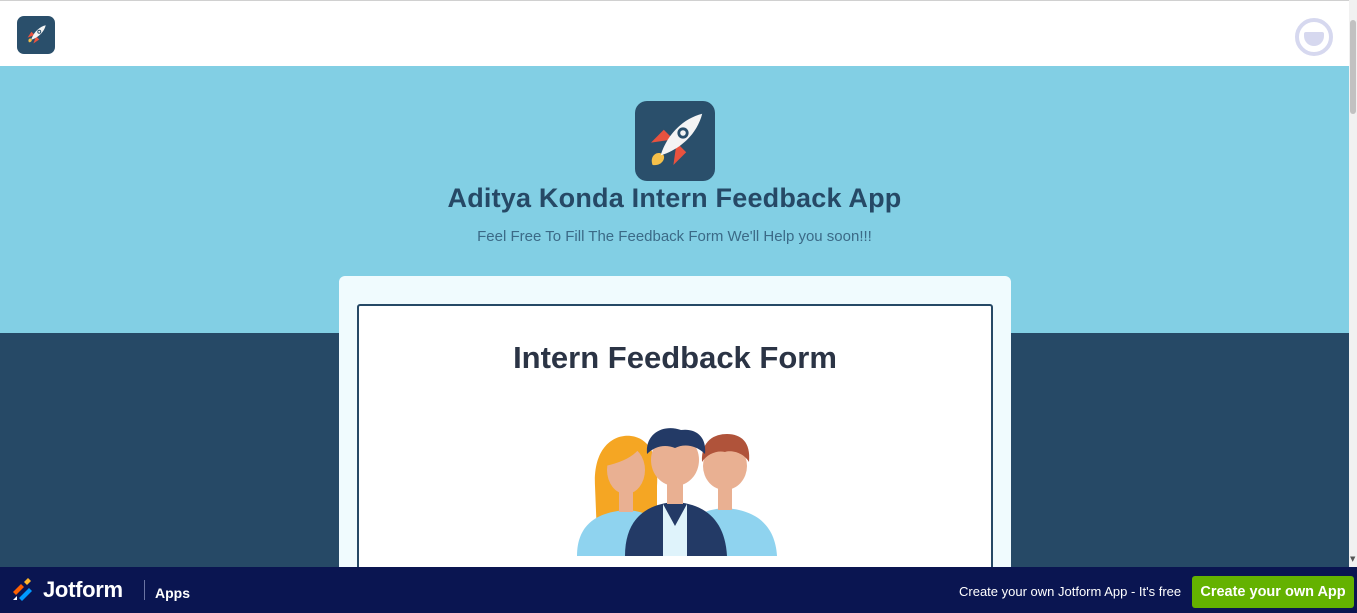  I want to click on user-avatar-icon, so click(1314, 37).